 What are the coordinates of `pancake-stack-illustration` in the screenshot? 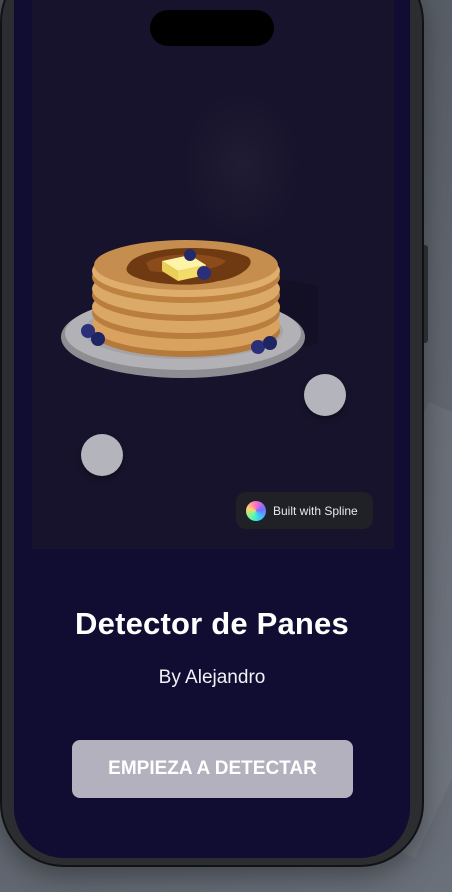 It's located at (189, 309).